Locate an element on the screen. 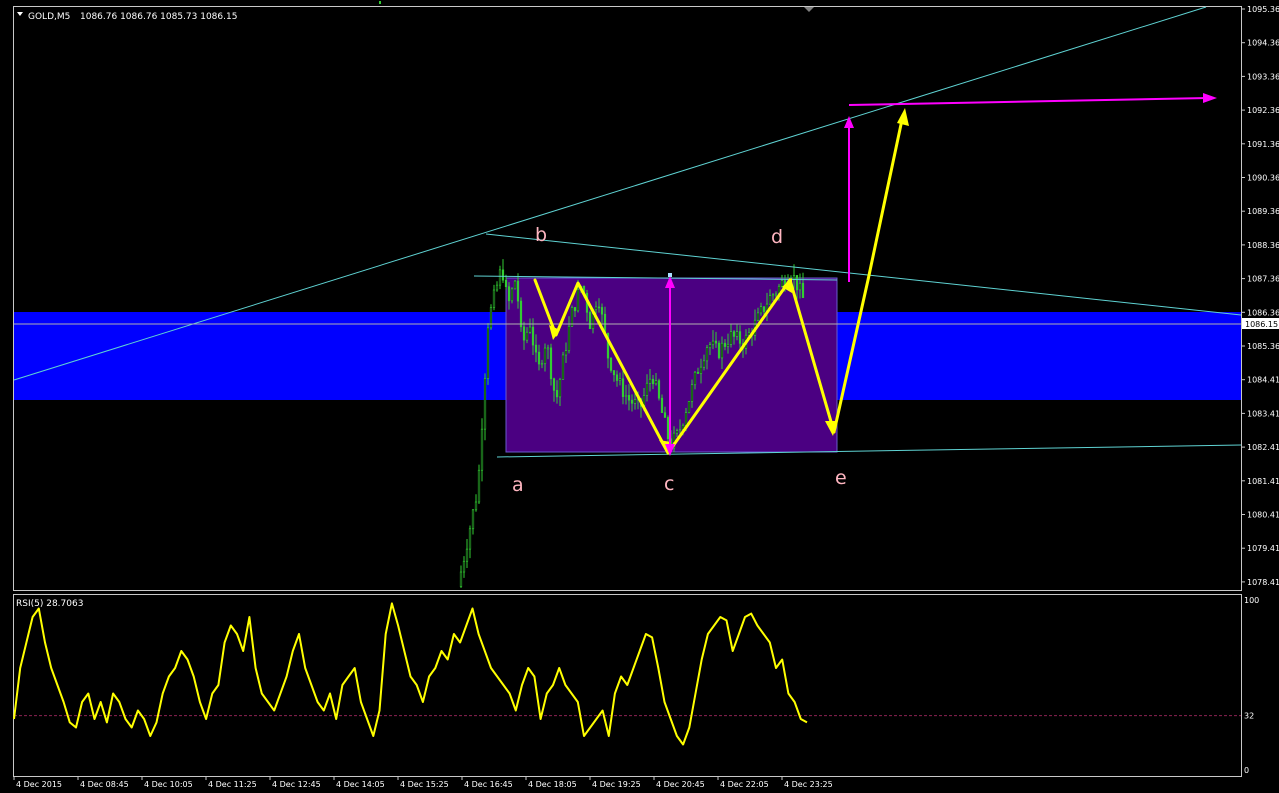 The width and height of the screenshot is (1279, 793). current-price-marker: 1086.15 is located at coordinates (1260, 323).